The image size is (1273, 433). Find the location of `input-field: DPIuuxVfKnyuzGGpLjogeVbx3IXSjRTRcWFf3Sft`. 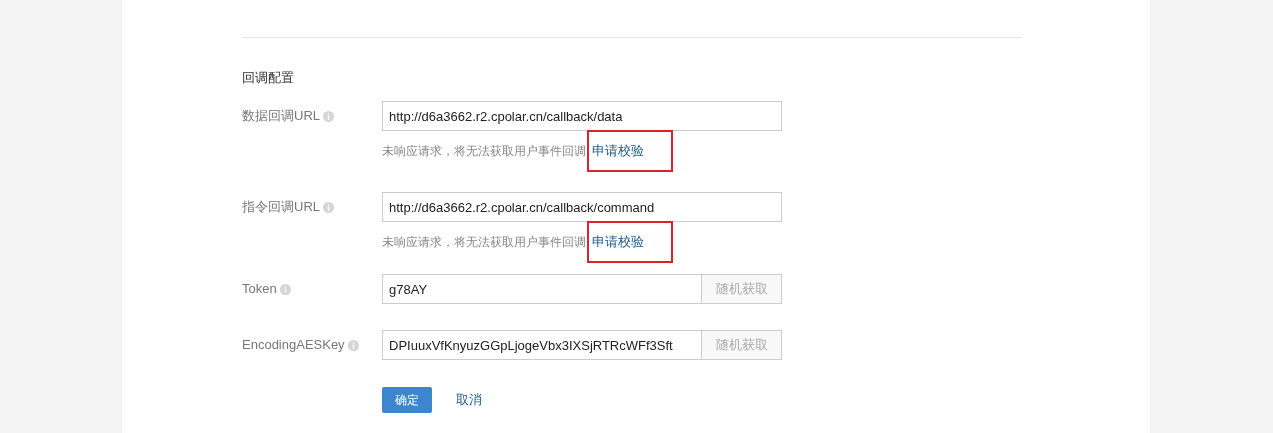

input-field: DPIuuxVfKnyuzGGpLjogeVbx3IXSjRTRcWFf3Sft is located at coordinates (542, 345).